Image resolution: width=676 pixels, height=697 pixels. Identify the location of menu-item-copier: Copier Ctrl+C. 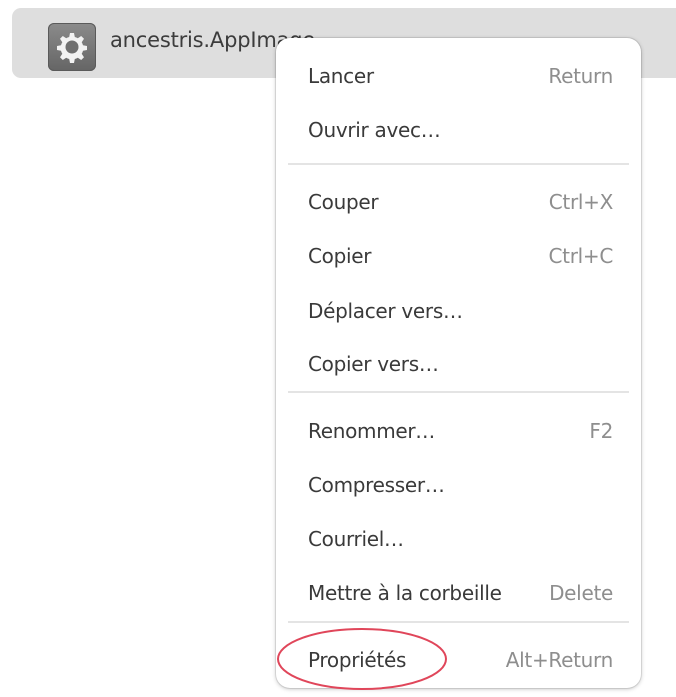
(458, 256).